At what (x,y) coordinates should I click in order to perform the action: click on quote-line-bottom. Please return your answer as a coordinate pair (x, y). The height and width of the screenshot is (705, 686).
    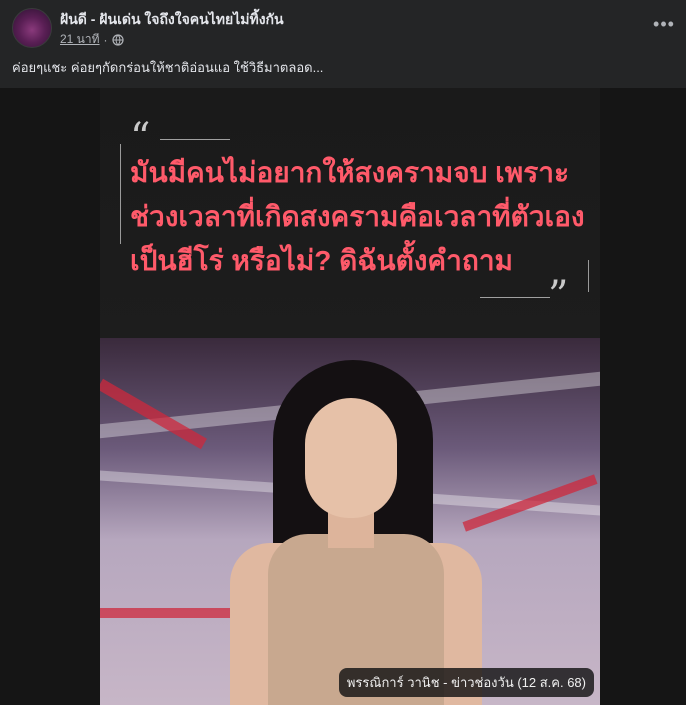
    Looking at the image, I should click on (515, 297).